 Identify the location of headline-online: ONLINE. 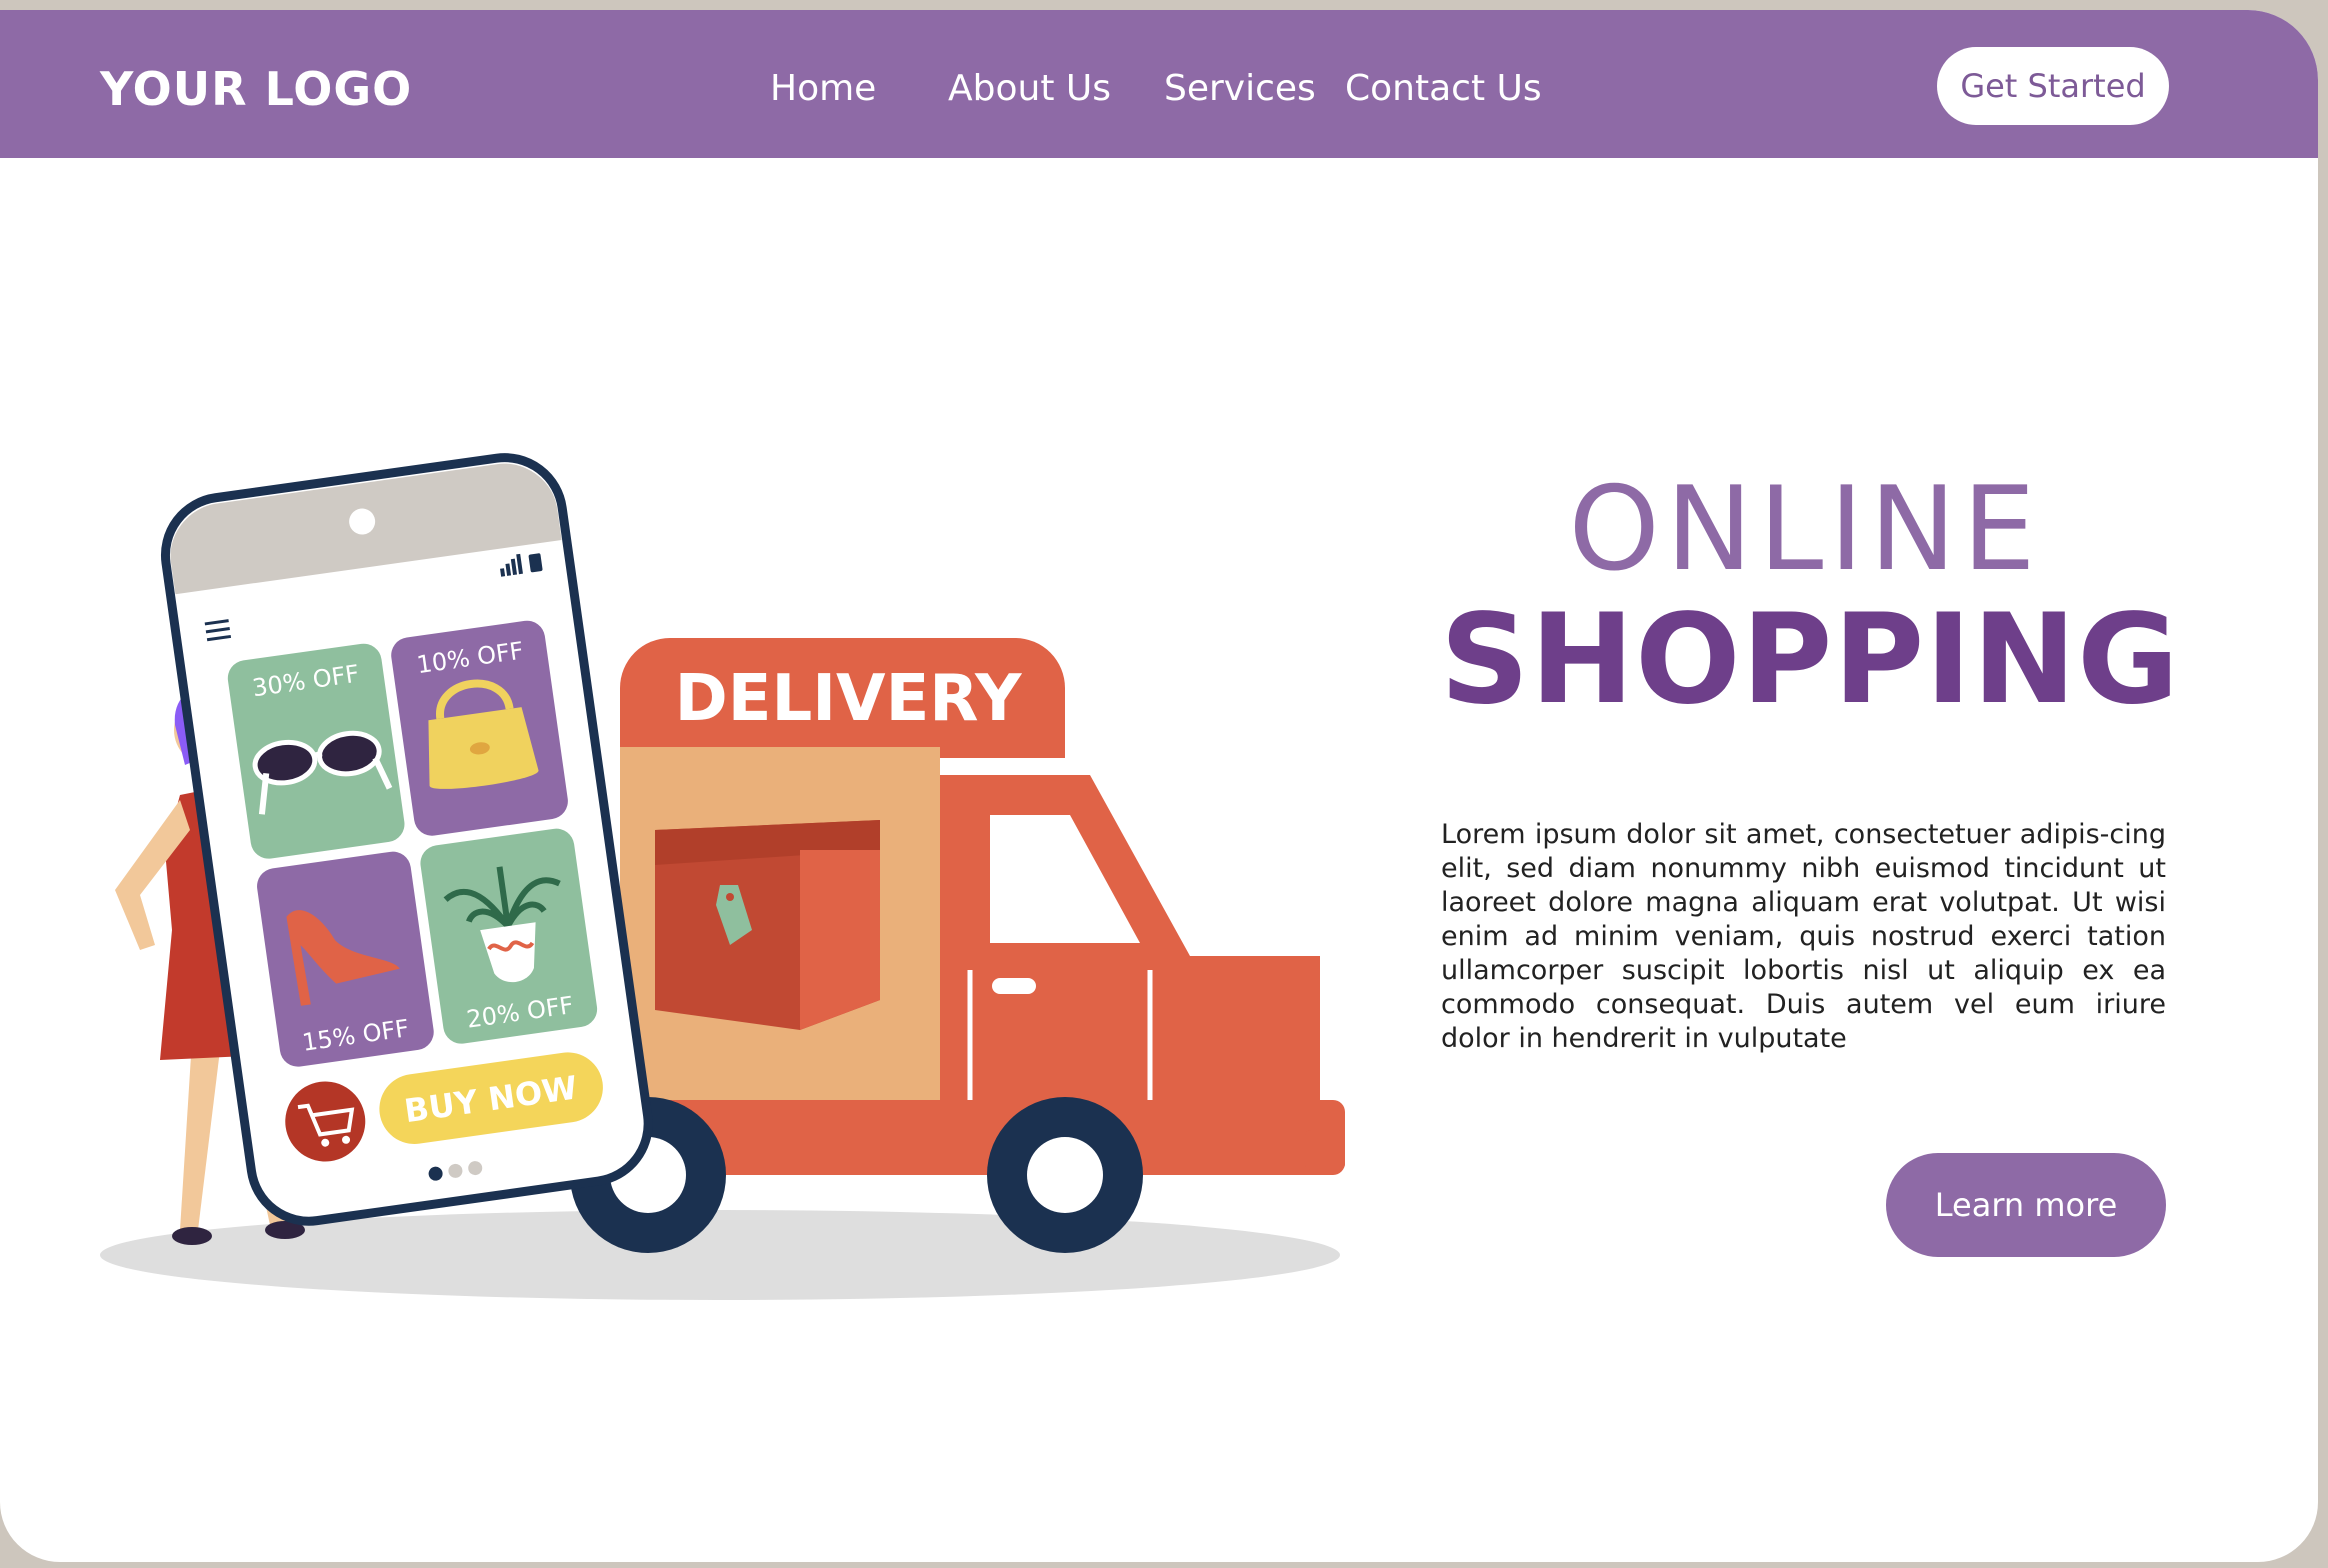
(1805, 529).